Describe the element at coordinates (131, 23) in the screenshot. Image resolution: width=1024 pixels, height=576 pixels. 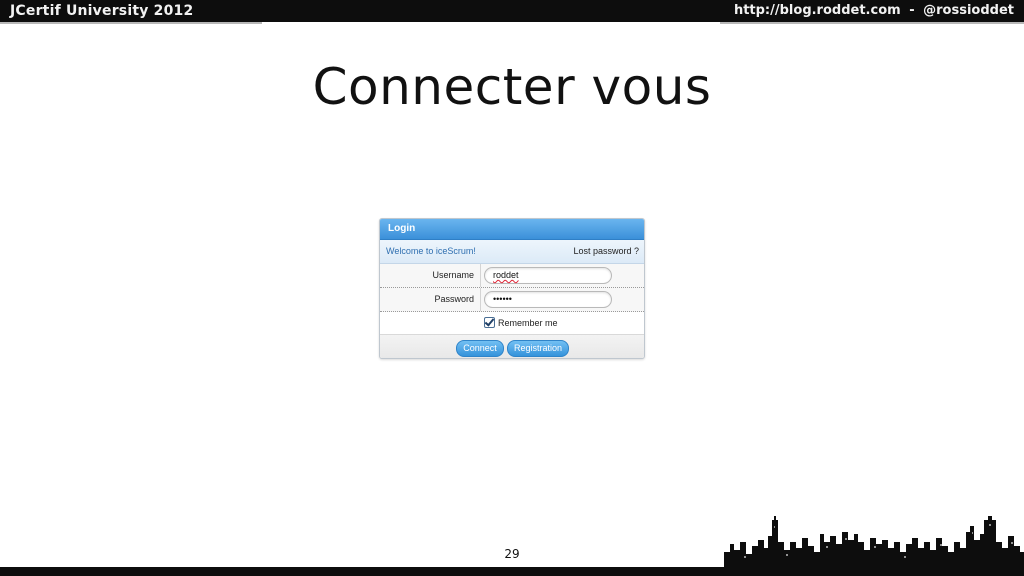
I see `header-underline-left` at that location.